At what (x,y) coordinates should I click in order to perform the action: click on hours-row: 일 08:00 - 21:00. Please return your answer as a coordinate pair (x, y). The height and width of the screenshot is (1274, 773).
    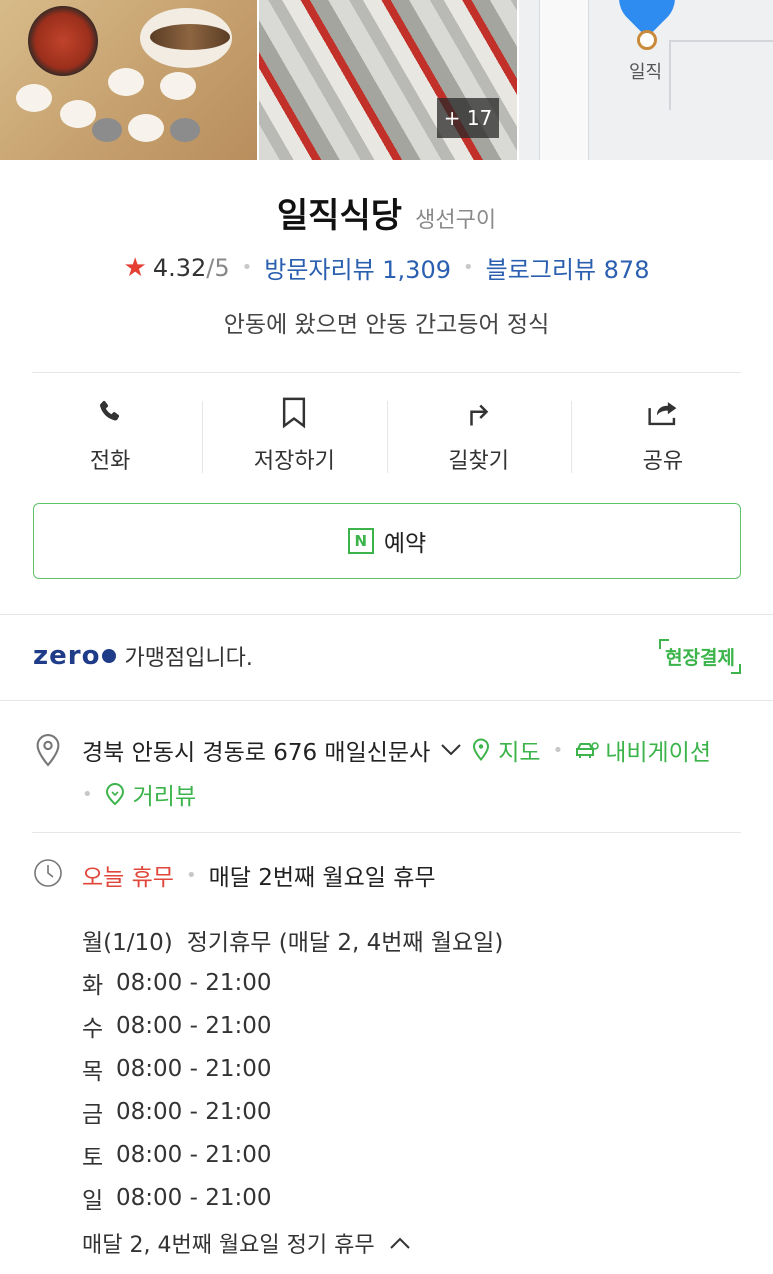
    Looking at the image, I should click on (292, 1197).